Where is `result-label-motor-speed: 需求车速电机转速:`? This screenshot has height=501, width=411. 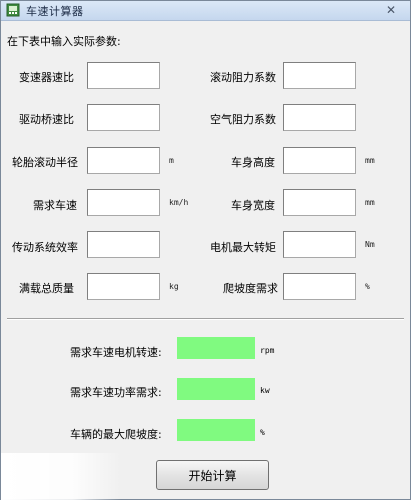
result-label-motor-speed: 需求车速电机转速: is located at coordinates (116, 352).